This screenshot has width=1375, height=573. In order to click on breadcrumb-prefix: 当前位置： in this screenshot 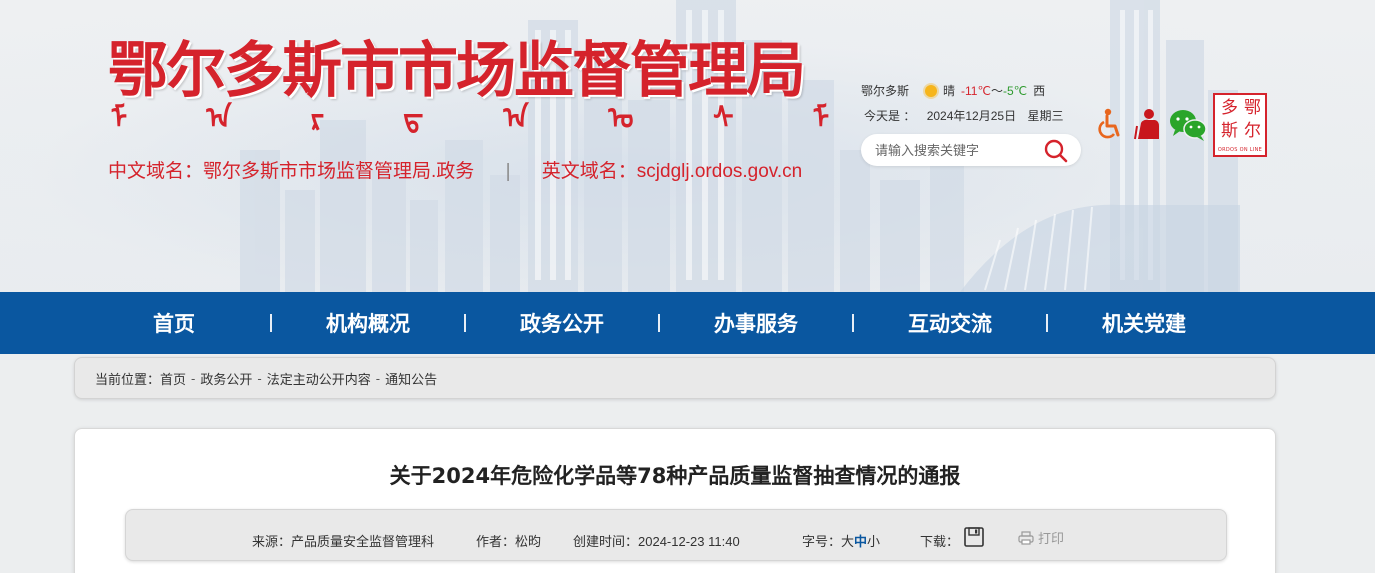, I will do `click(128, 379)`.